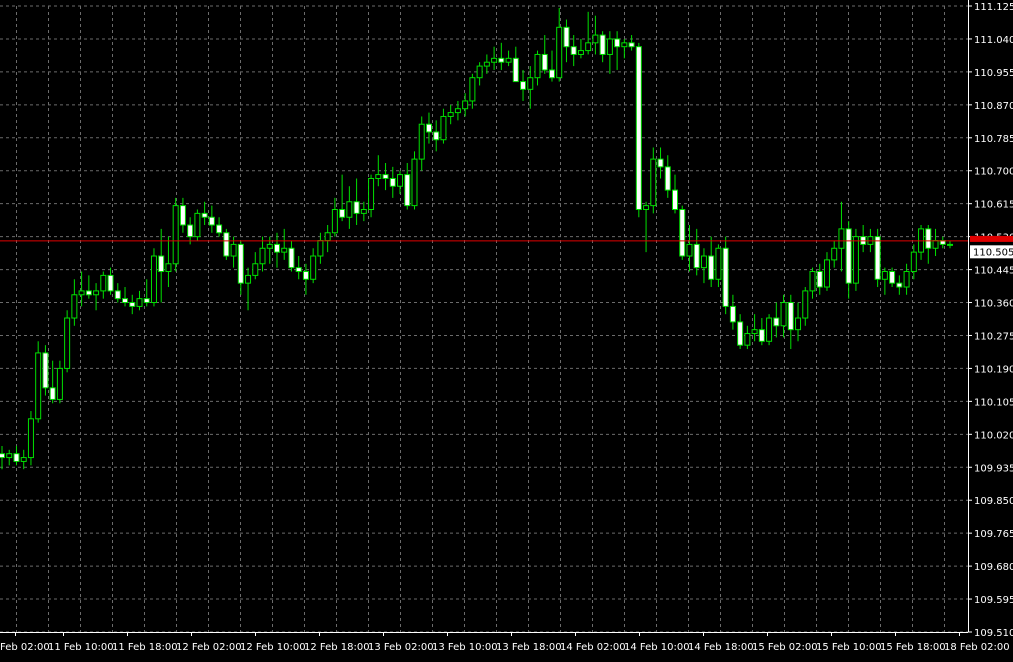 This screenshot has height=662, width=1013. I want to click on x-tick-label: Feb 02:00, so click(25, 647).